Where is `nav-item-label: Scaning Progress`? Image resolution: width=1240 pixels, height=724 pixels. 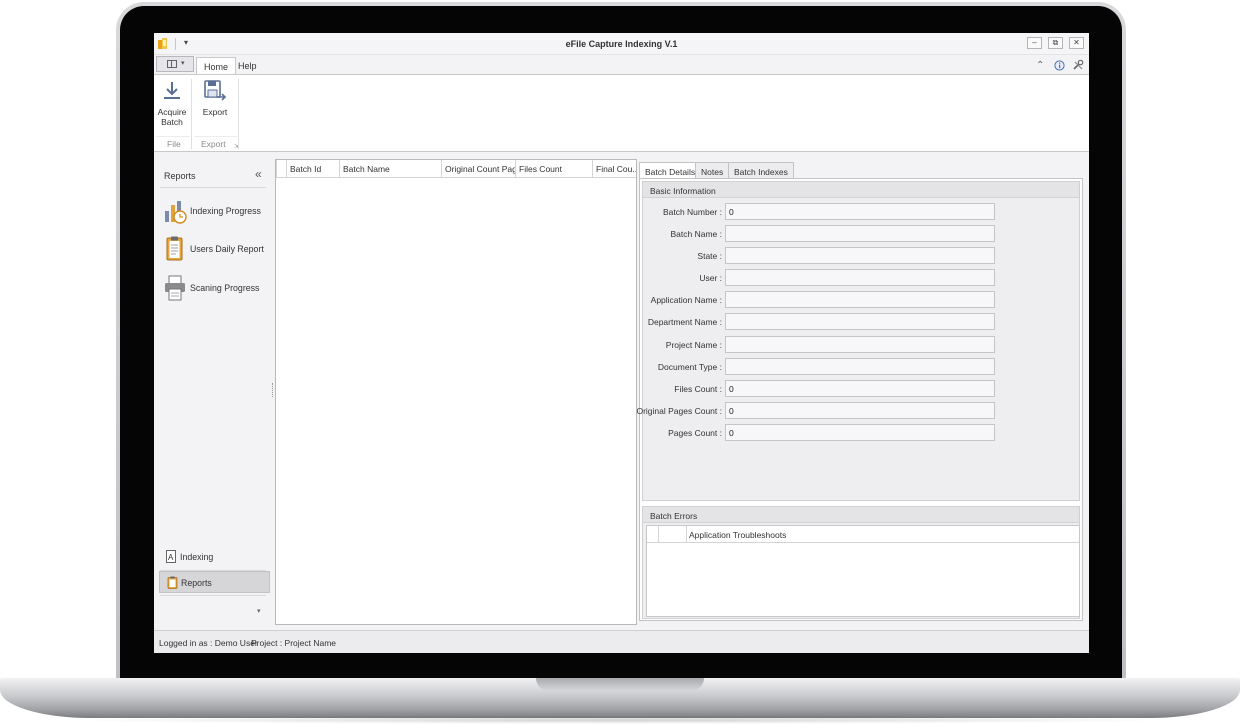
nav-item-label: Scaning Progress is located at coordinates (225, 288).